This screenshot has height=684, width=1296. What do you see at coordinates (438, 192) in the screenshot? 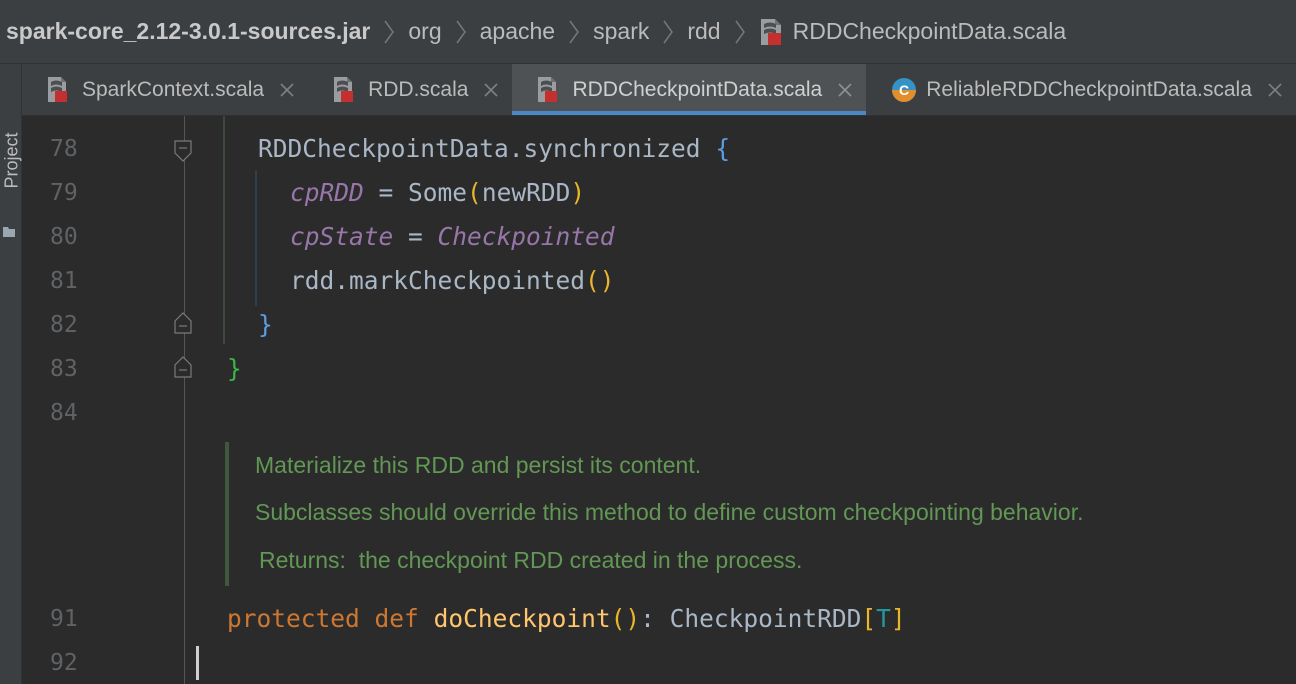
I see `code-line-79: cpRDD = Some(newRDD)` at bounding box center [438, 192].